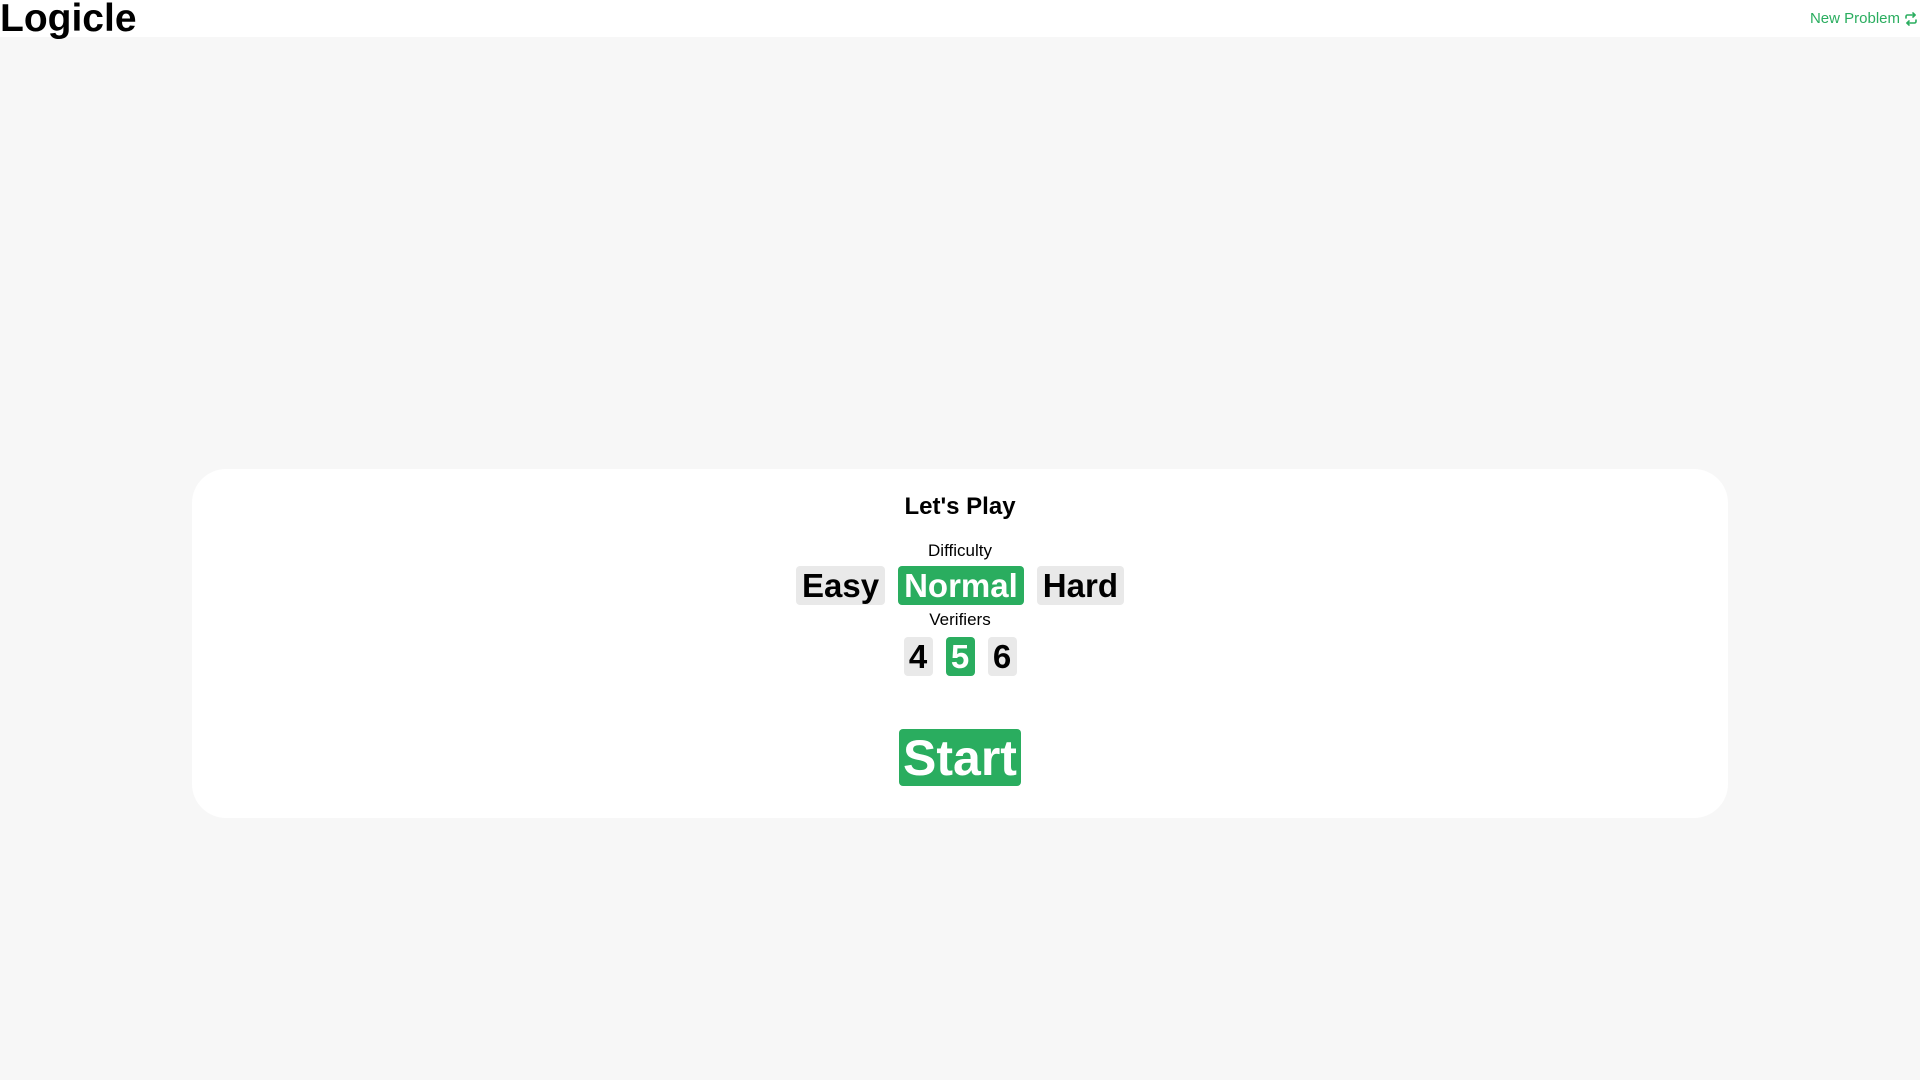 This screenshot has width=1920, height=1080. I want to click on difficulty-options: Easy Normal Hard, so click(960, 585).